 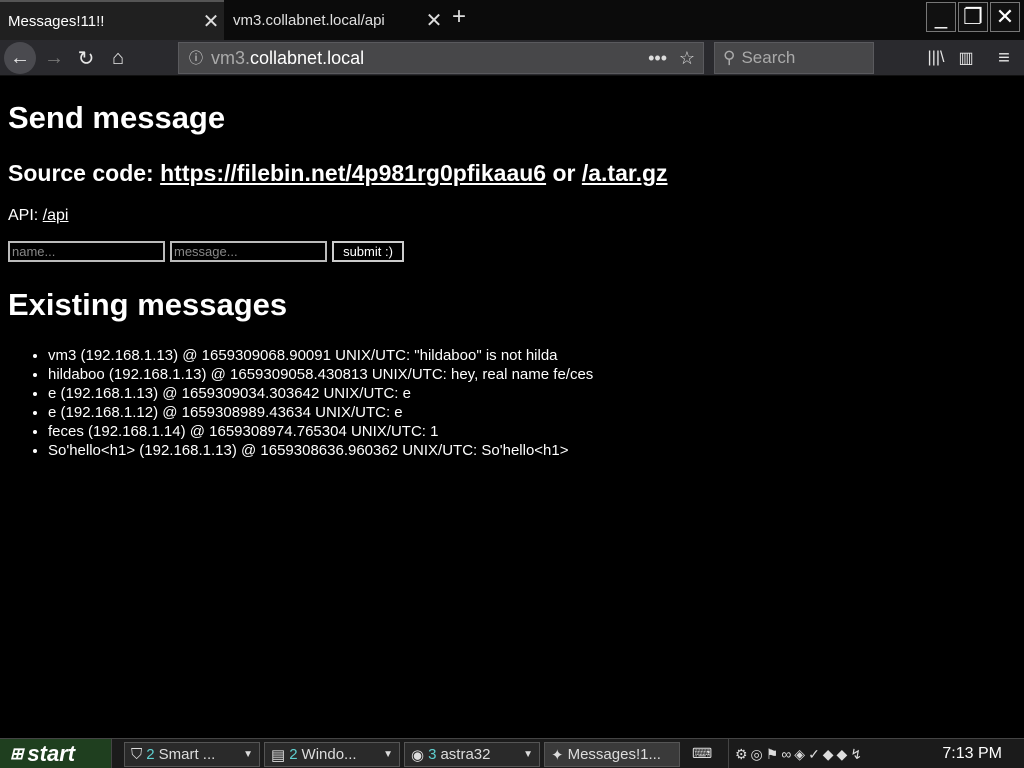 What do you see at coordinates (876, 753) in the screenshot?
I see `system-tray: ⚙◎⚑∞◈✓◆◆↯ 7:13 PM` at bounding box center [876, 753].